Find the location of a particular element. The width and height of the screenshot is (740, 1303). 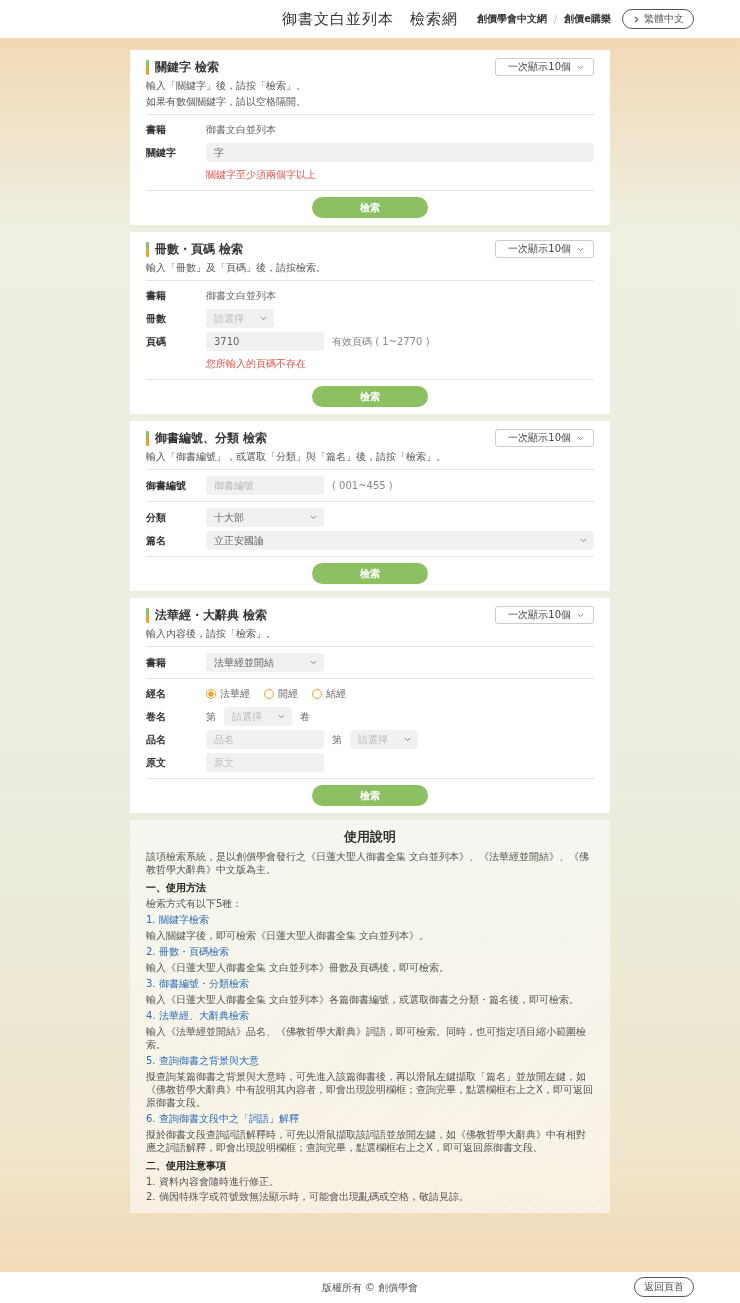

method-description: 輸入《法華經並開結》品名、《佛教哲學大辭典》詞語，即可檢索。同時，也可指定項目縮小範圍檢索。 is located at coordinates (366, 1038).